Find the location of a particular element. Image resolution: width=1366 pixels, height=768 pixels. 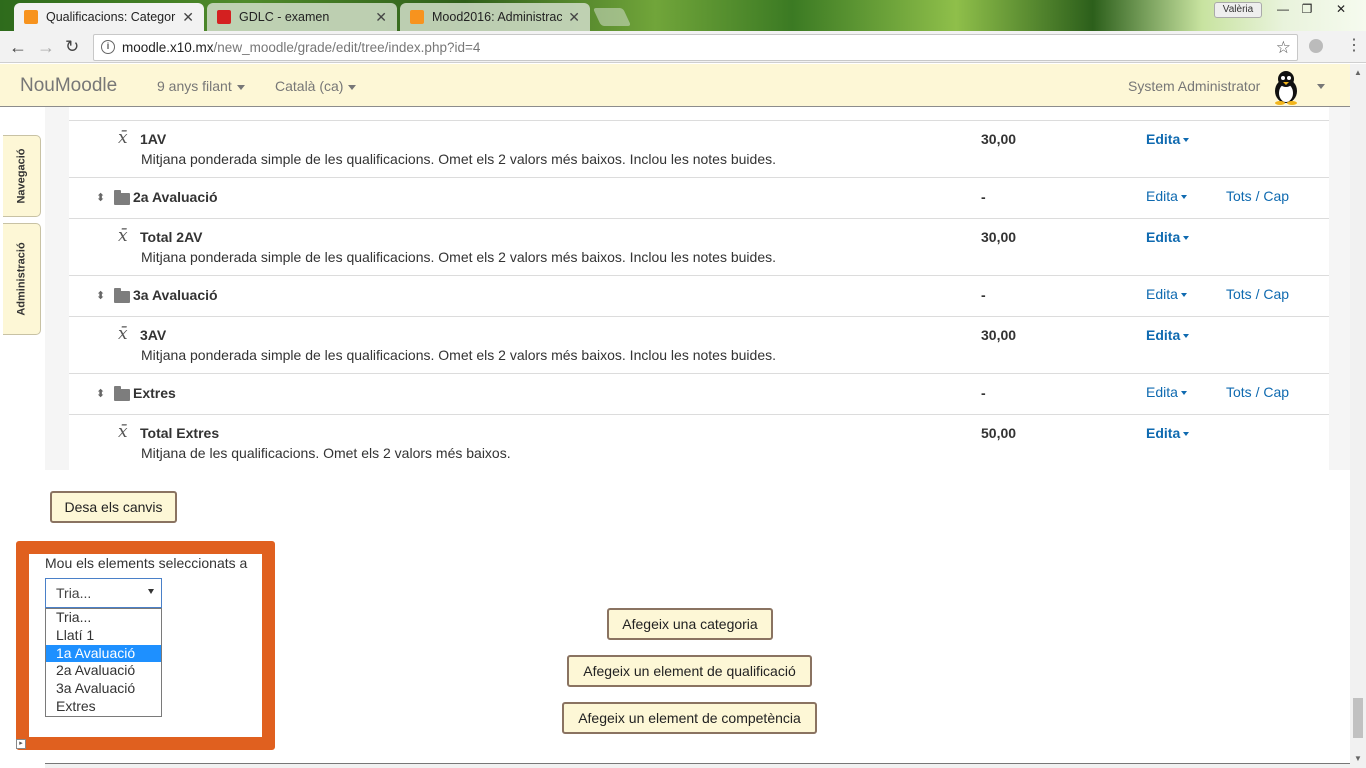

browser-tab-qualificacions: Qualificacions: Categorie ✕ is located at coordinates (109, 17).